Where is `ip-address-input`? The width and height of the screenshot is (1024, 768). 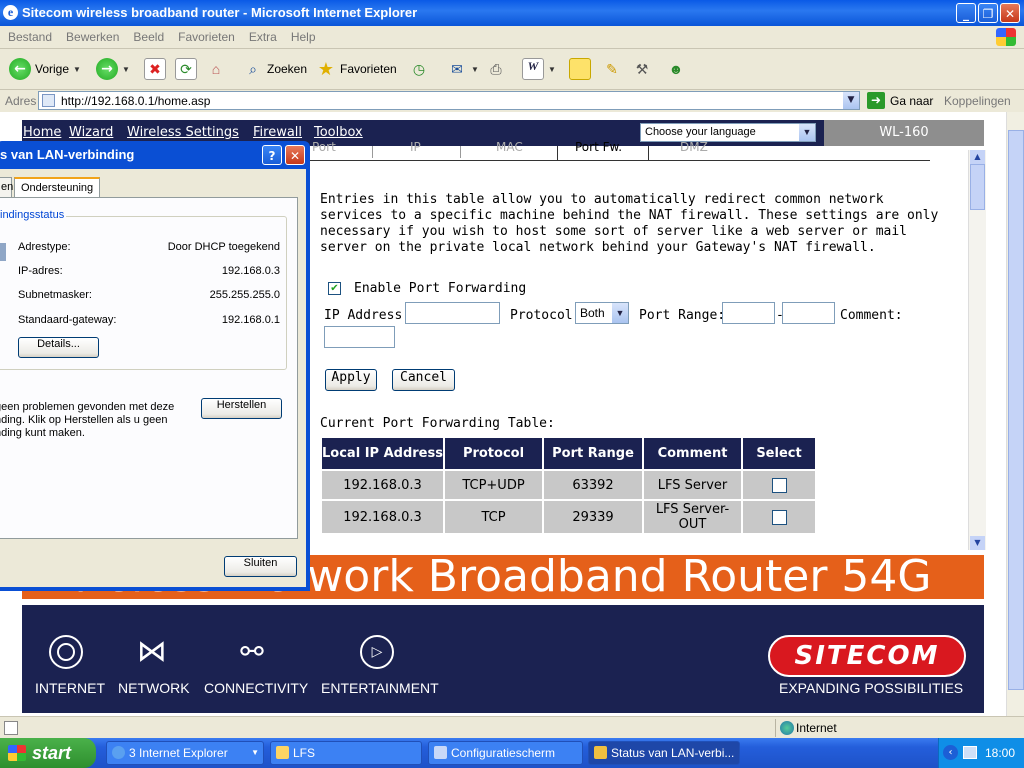
ip-address-input is located at coordinates (452, 313).